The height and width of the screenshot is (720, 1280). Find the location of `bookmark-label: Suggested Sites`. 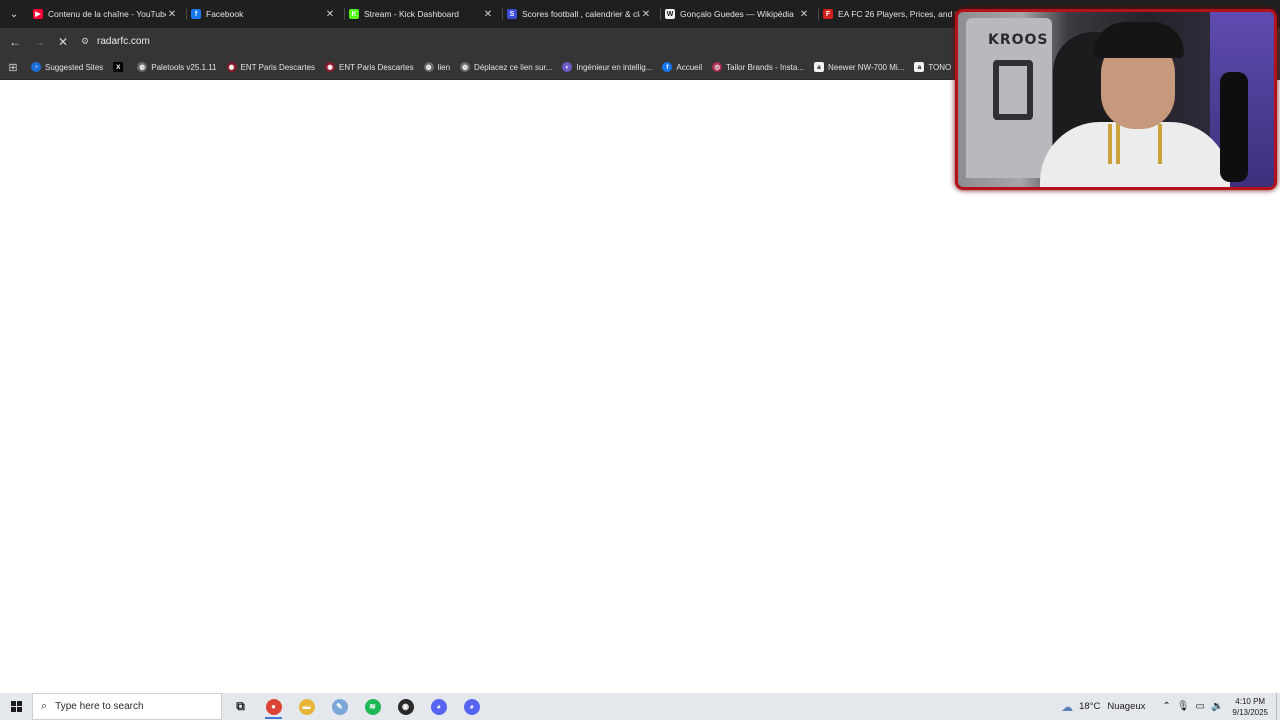

bookmark-label: Suggested Sites is located at coordinates (74, 67).